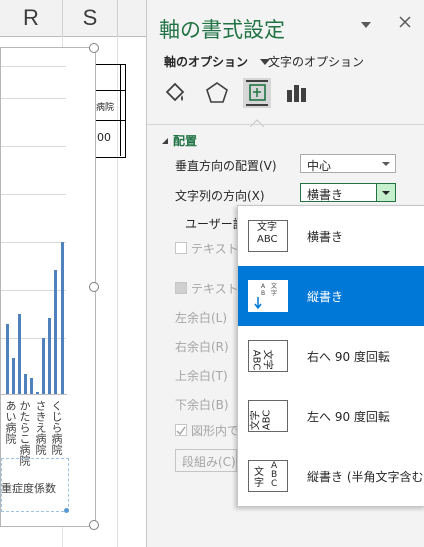  Describe the element at coordinates (348, 163) in the screenshot. I see `vertical-alignment-dropdown: 中心` at that location.